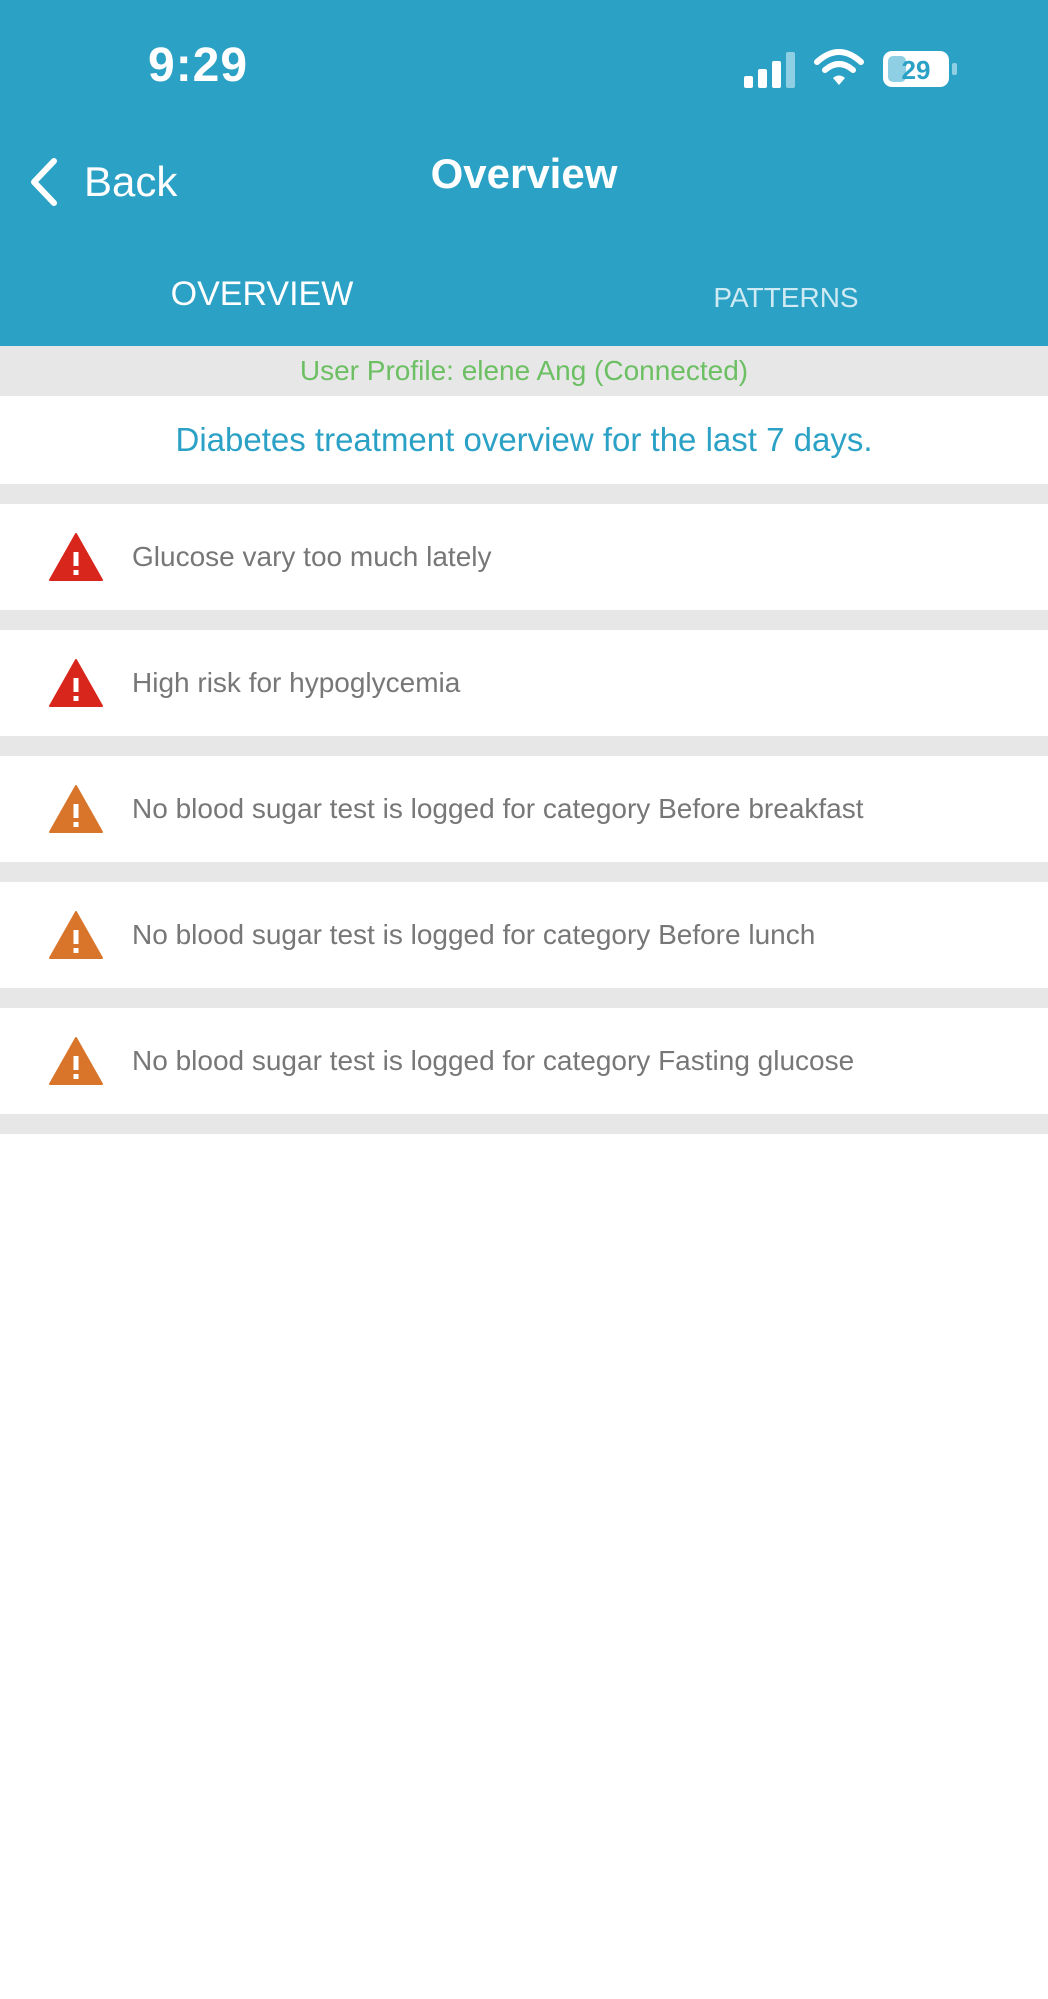 The image size is (1048, 1999). What do you see at coordinates (839, 67) in the screenshot?
I see `wifi-icon` at bounding box center [839, 67].